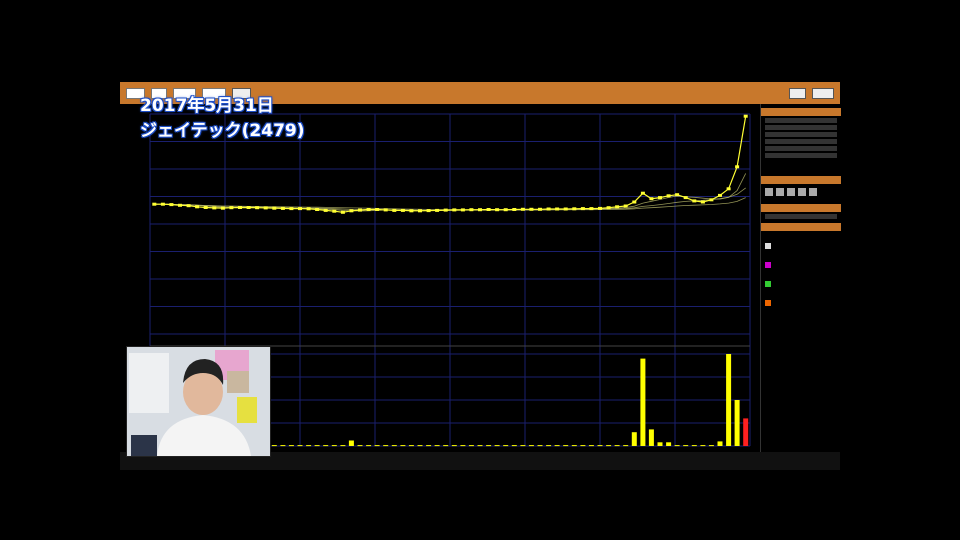 This screenshot has height=540, width=960. What do you see at coordinates (823, 93) in the screenshot?
I see `close-button` at bounding box center [823, 93].